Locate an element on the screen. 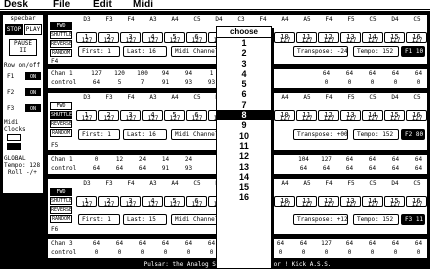  popup-option: 13 is located at coordinates (244, 167).